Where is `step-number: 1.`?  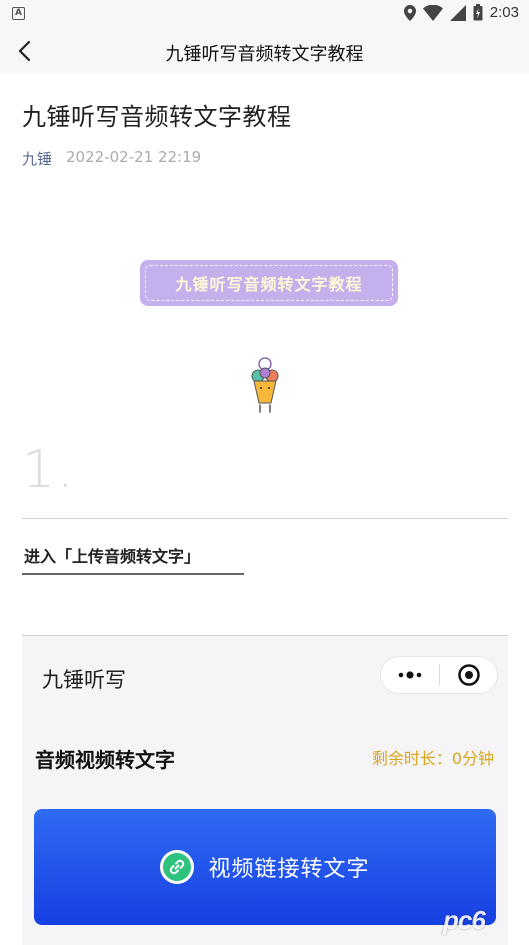
step-number: 1. is located at coordinates (49, 470).